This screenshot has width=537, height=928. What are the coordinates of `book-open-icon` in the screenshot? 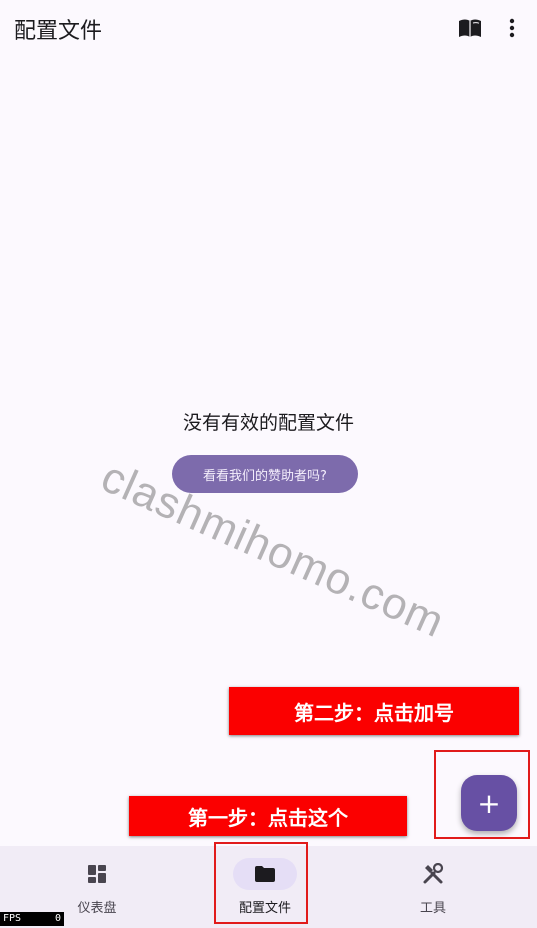 It's located at (470, 28).